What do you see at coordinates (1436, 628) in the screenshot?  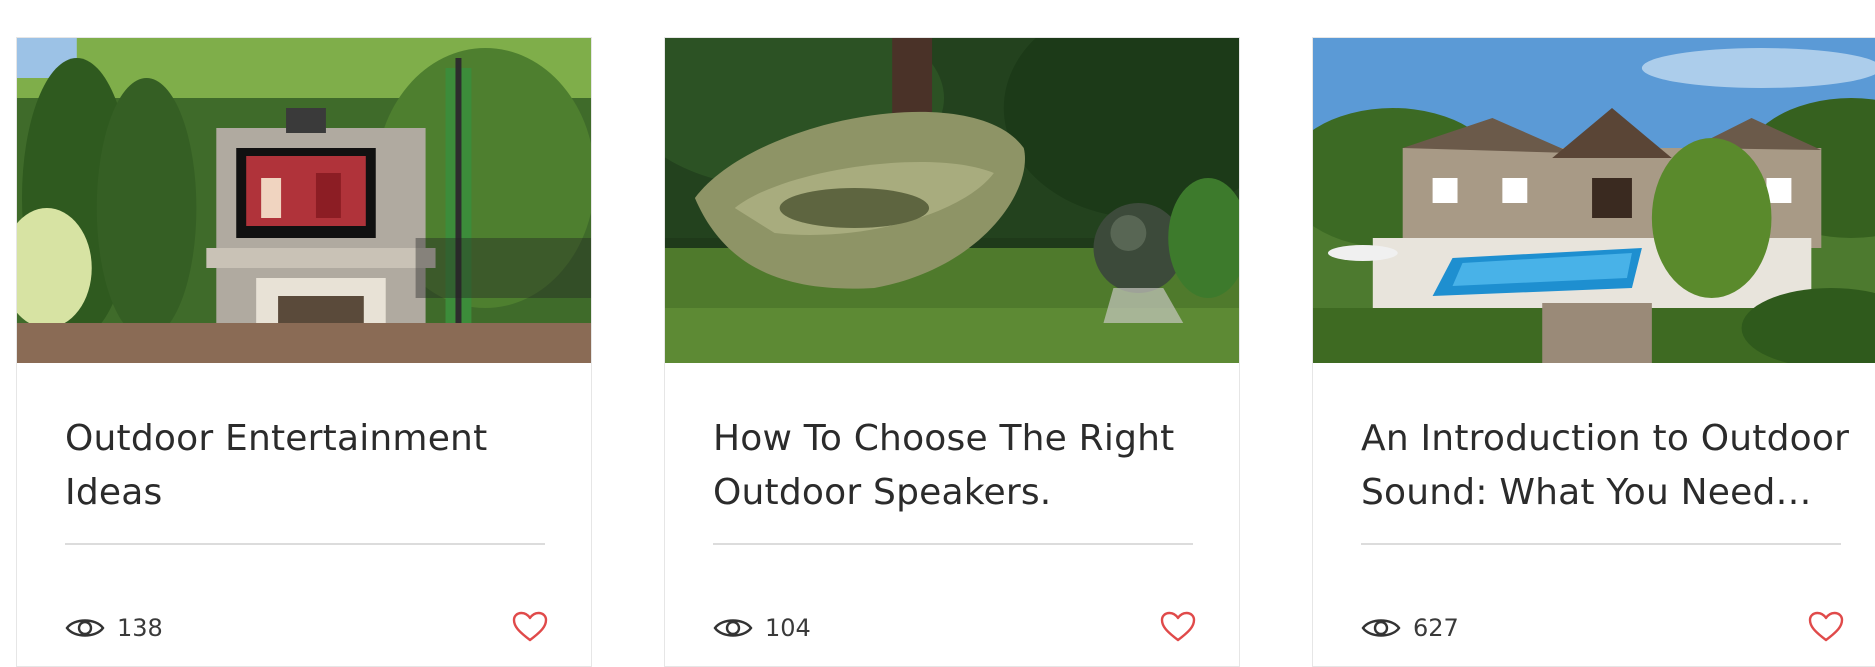 I see `views-count: 627` at bounding box center [1436, 628].